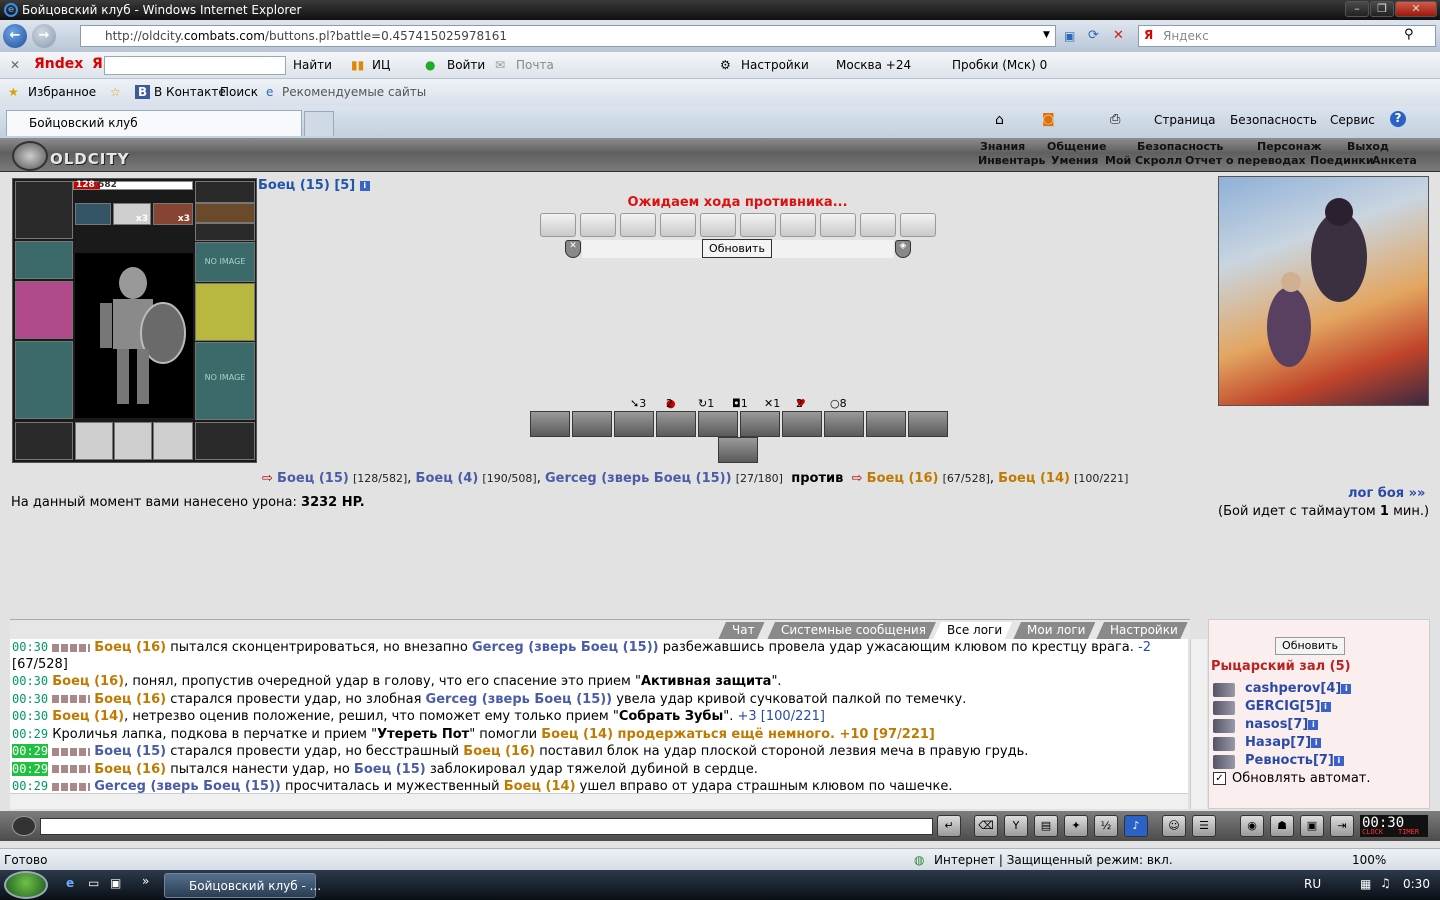 The height and width of the screenshot is (900, 1440). I want to click on yandex-logo: Яndex, so click(58, 64).